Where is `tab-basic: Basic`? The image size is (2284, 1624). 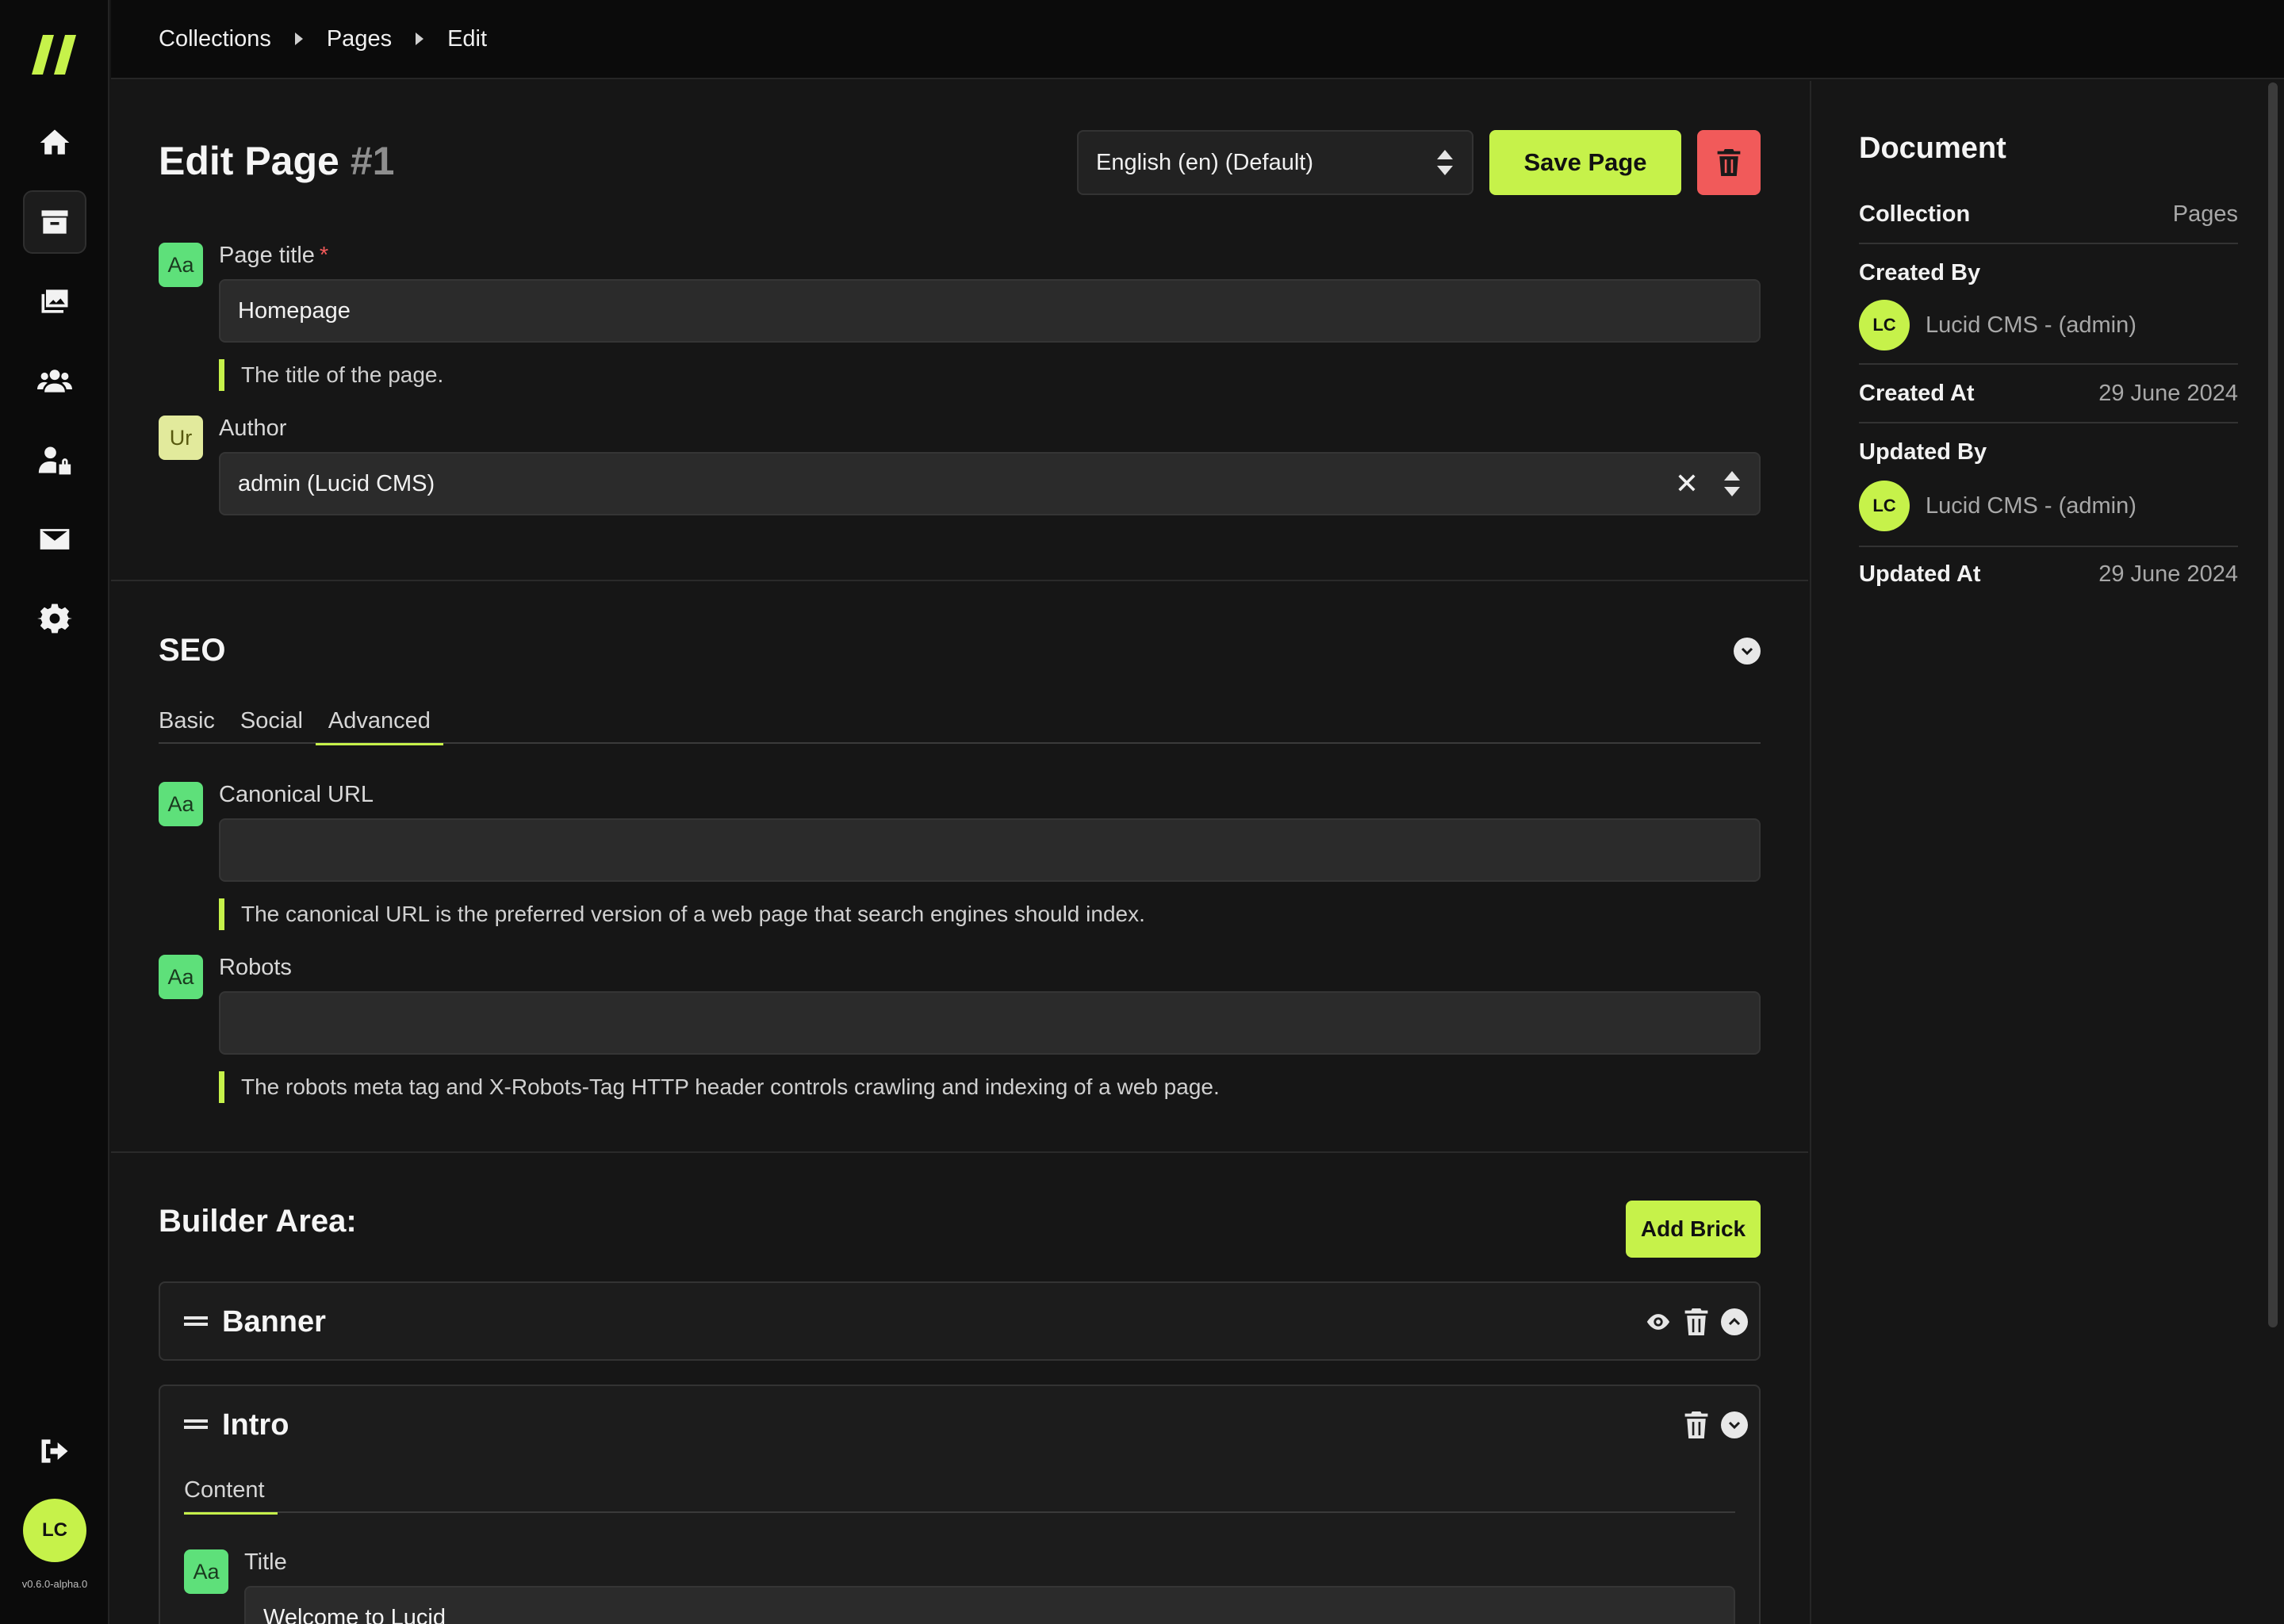
tab-basic: Basic is located at coordinates (193, 721).